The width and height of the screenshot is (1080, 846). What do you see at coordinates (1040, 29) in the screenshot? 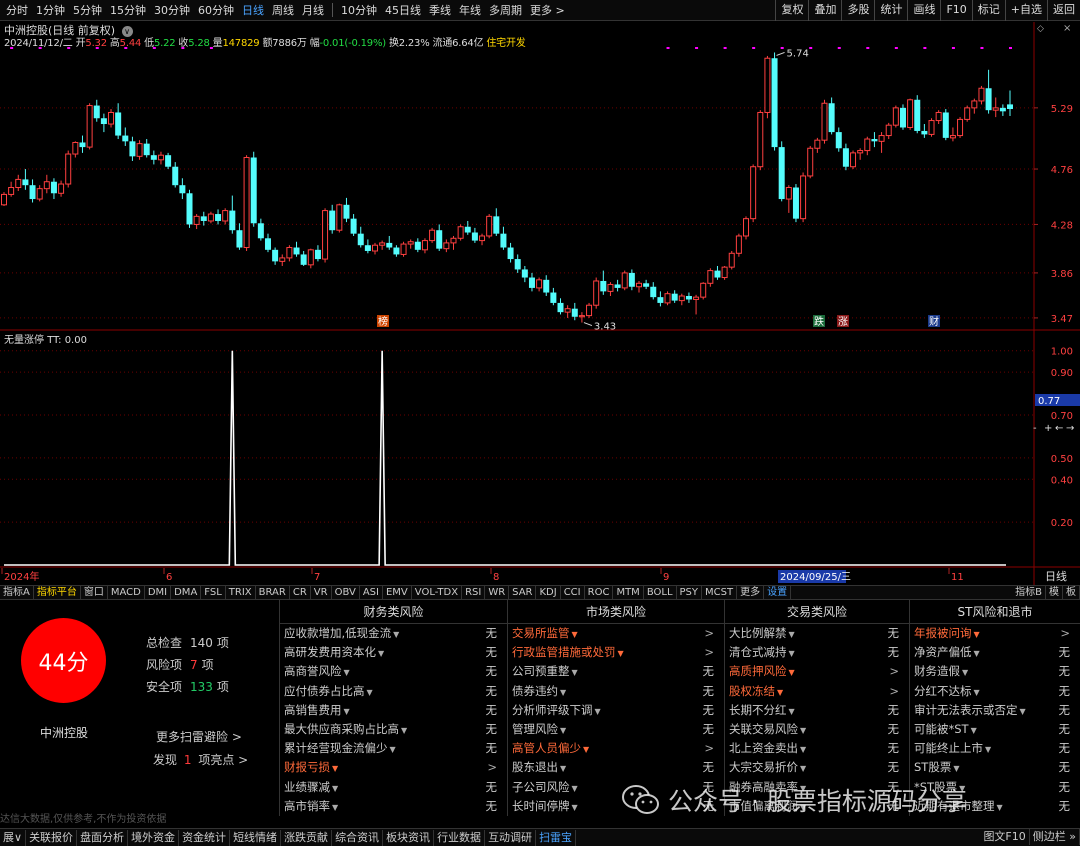
I see `pin-icon: ◇` at bounding box center [1040, 29].